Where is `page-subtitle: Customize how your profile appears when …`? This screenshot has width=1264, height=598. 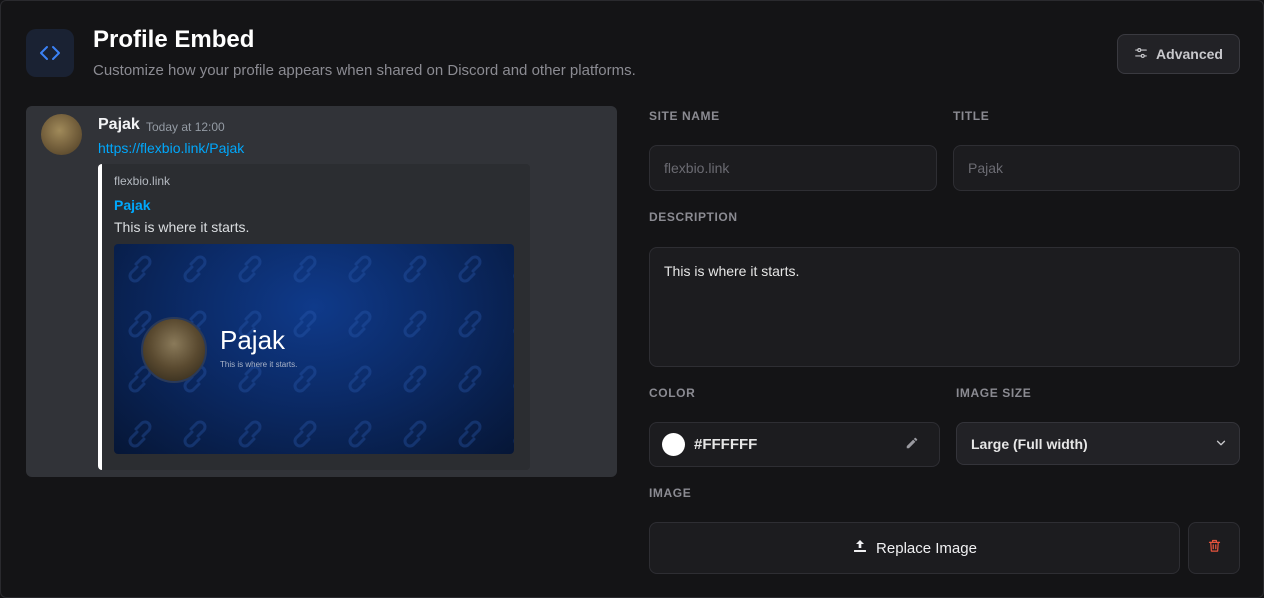
page-subtitle: Customize how your profile appears when … is located at coordinates (364, 70).